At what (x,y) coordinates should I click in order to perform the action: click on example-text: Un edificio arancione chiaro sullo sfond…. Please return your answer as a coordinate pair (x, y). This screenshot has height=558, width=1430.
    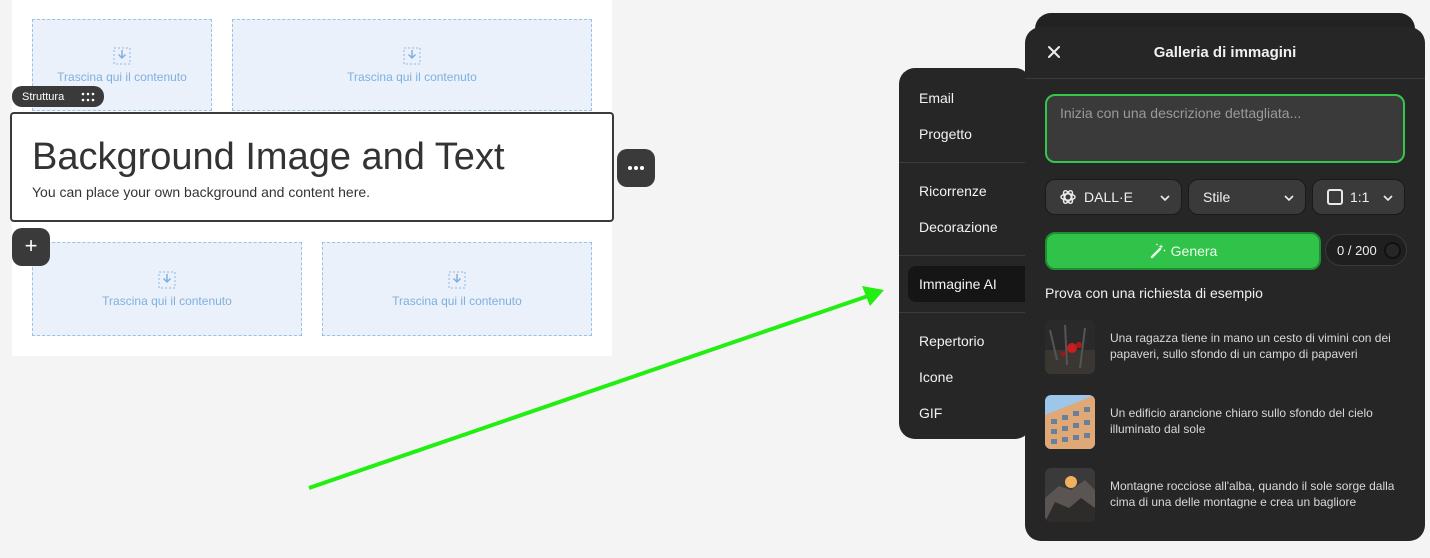
    Looking at the image, I should click on (1241, 421).